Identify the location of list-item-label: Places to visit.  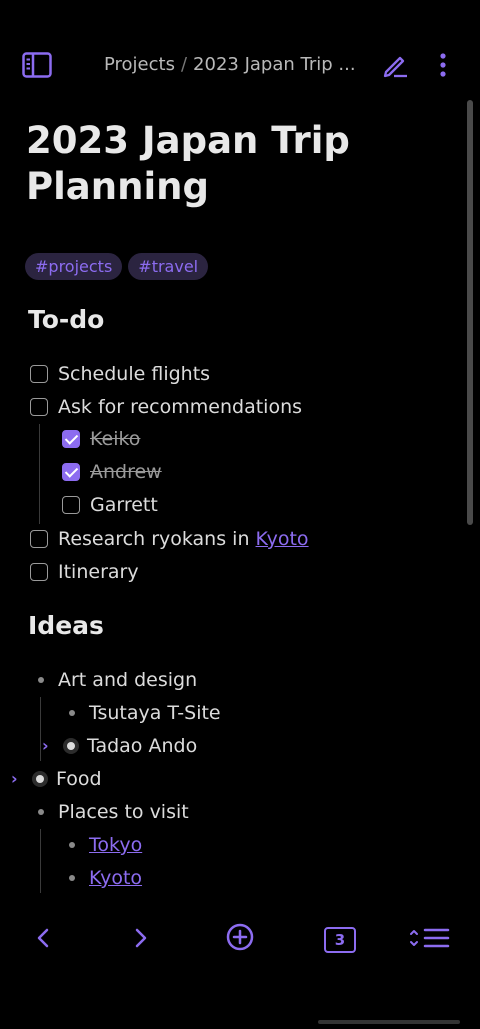
(123, 812).